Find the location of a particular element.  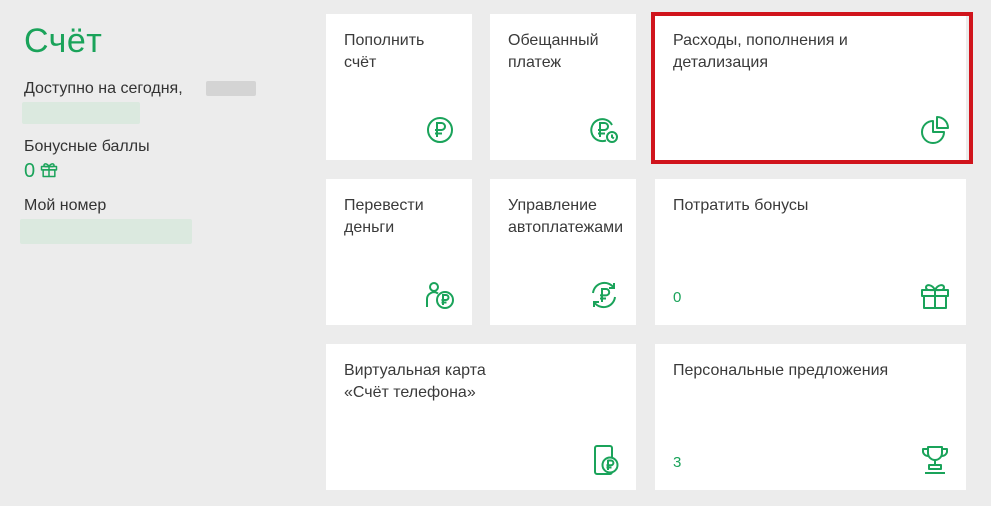

phone-number-redacted is located at coordinates (106, 231).